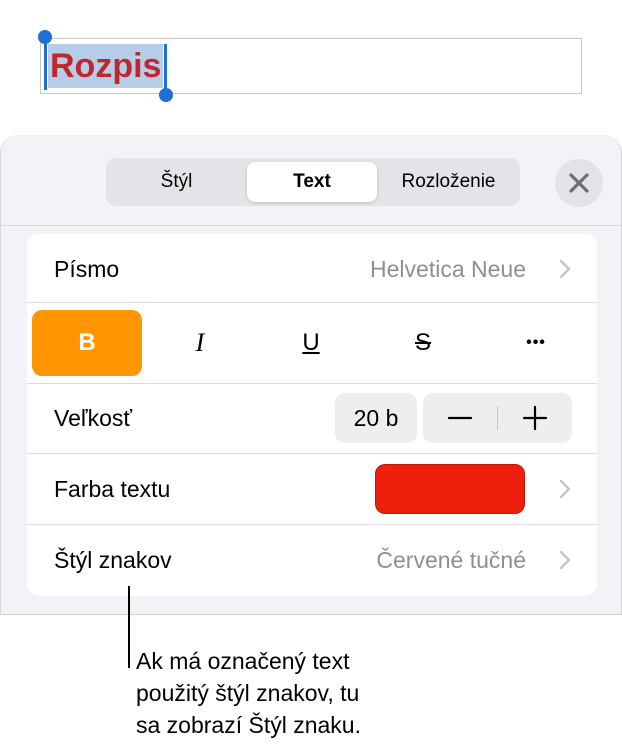 This screenshot has width=622, height=755. I want to click on font-label: Písmo, so click(87, 269).